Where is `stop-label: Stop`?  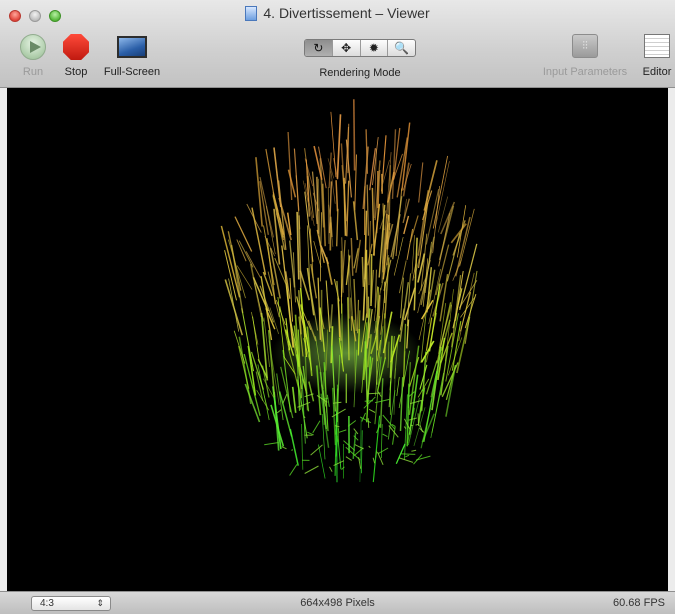
stop-label: Stop is located at coordinates (76, 72).